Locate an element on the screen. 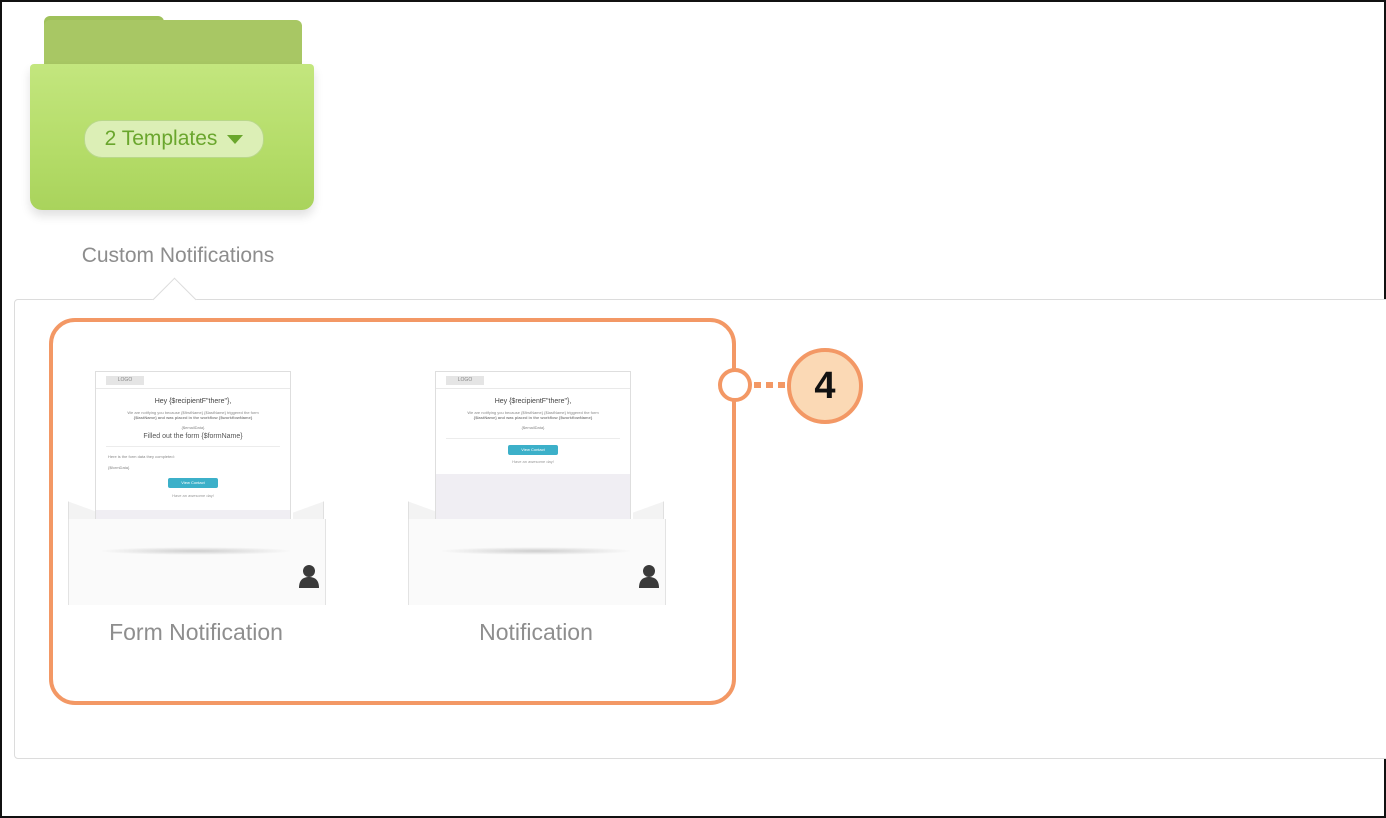 This screenshot has width=1386, height=818. step-number-badge: 4 is located at coordinates (825, 386).